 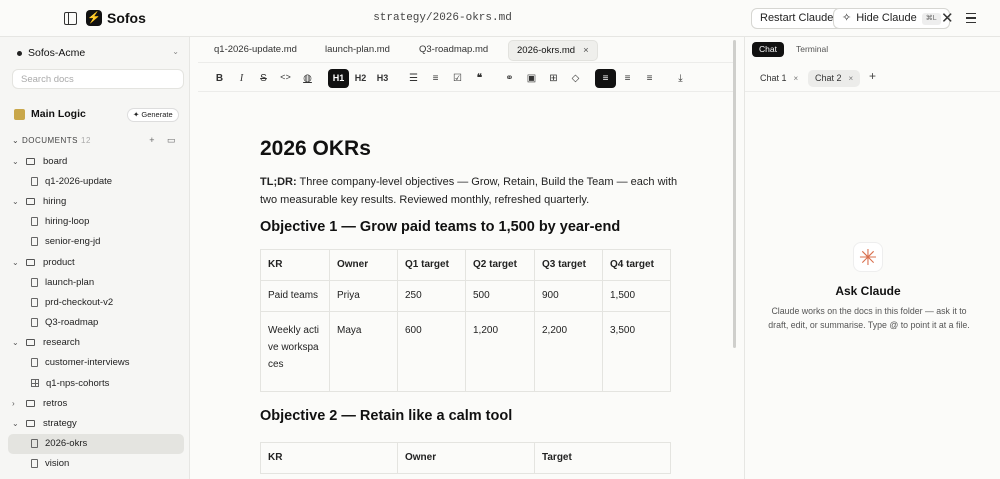 What do you see at coordinates (285, 78) in the screenshot?
I see `code-button: <>` at bounding box center [285, 78].